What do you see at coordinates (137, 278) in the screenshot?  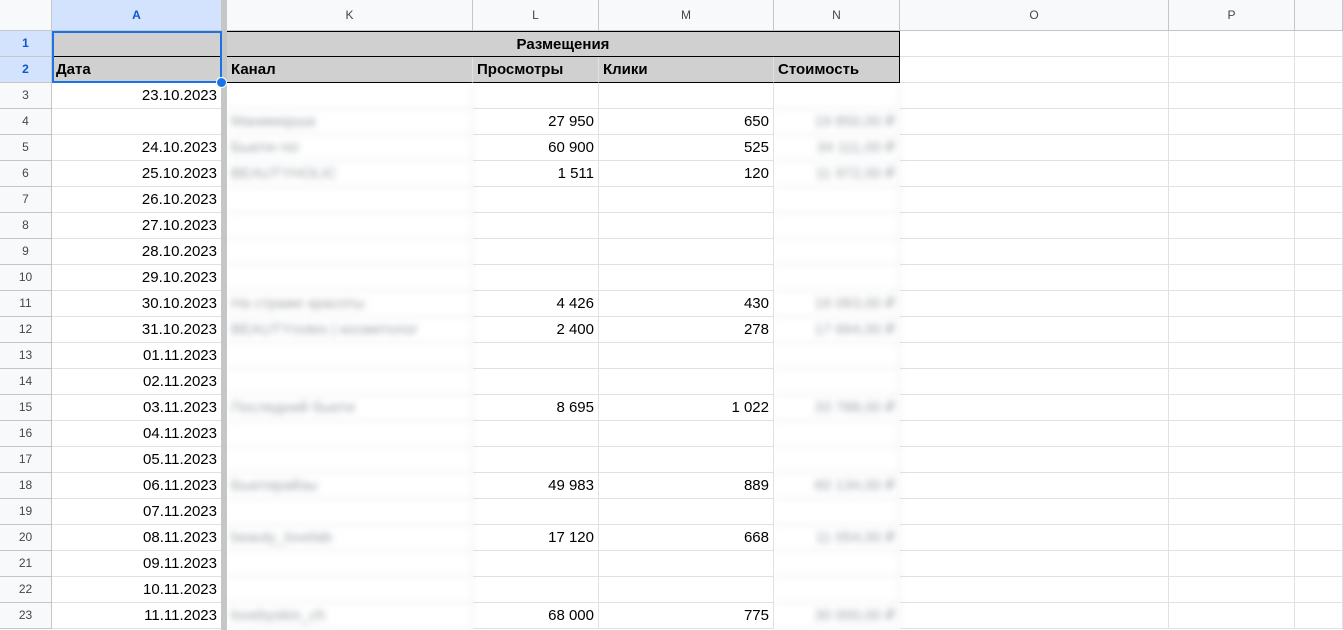 I see `date-cell: 29.10.2023` at bounding box center [137, 278].